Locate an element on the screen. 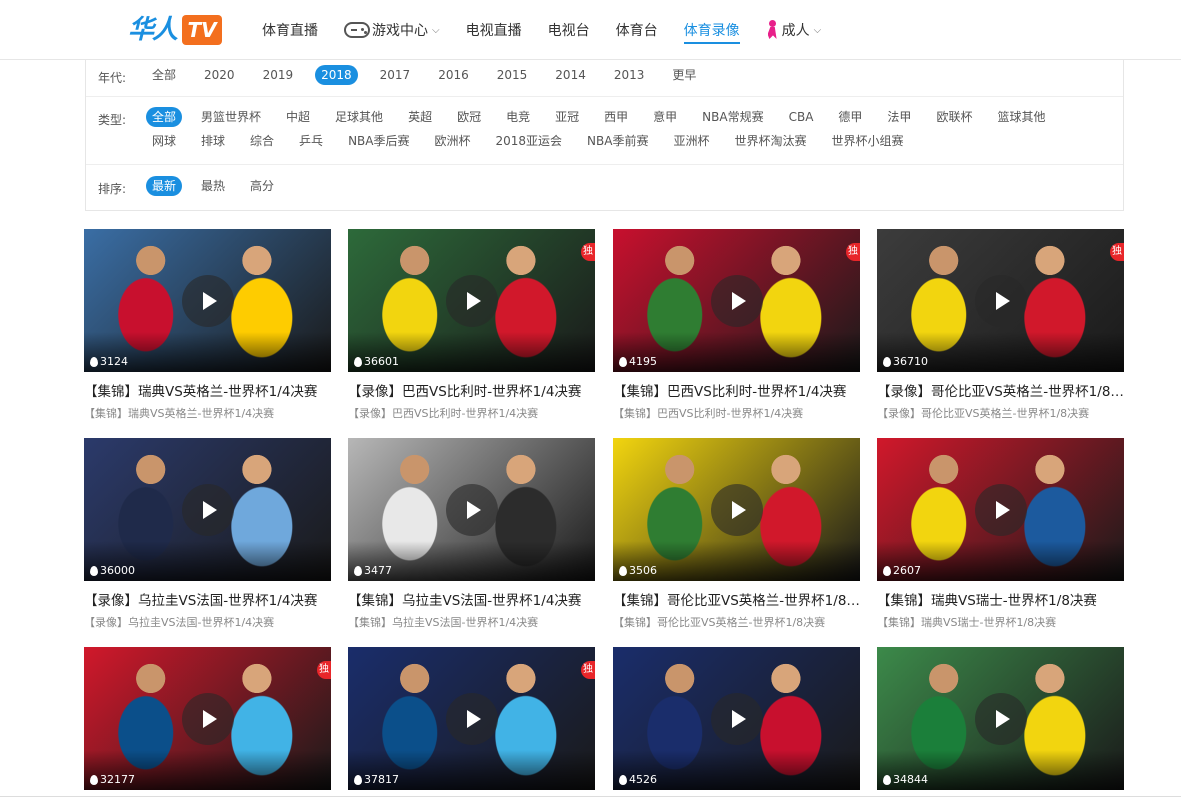 This screenshot has height=800, width=1181. filter-option-year: 2019 is located at coordinates (278, 75).